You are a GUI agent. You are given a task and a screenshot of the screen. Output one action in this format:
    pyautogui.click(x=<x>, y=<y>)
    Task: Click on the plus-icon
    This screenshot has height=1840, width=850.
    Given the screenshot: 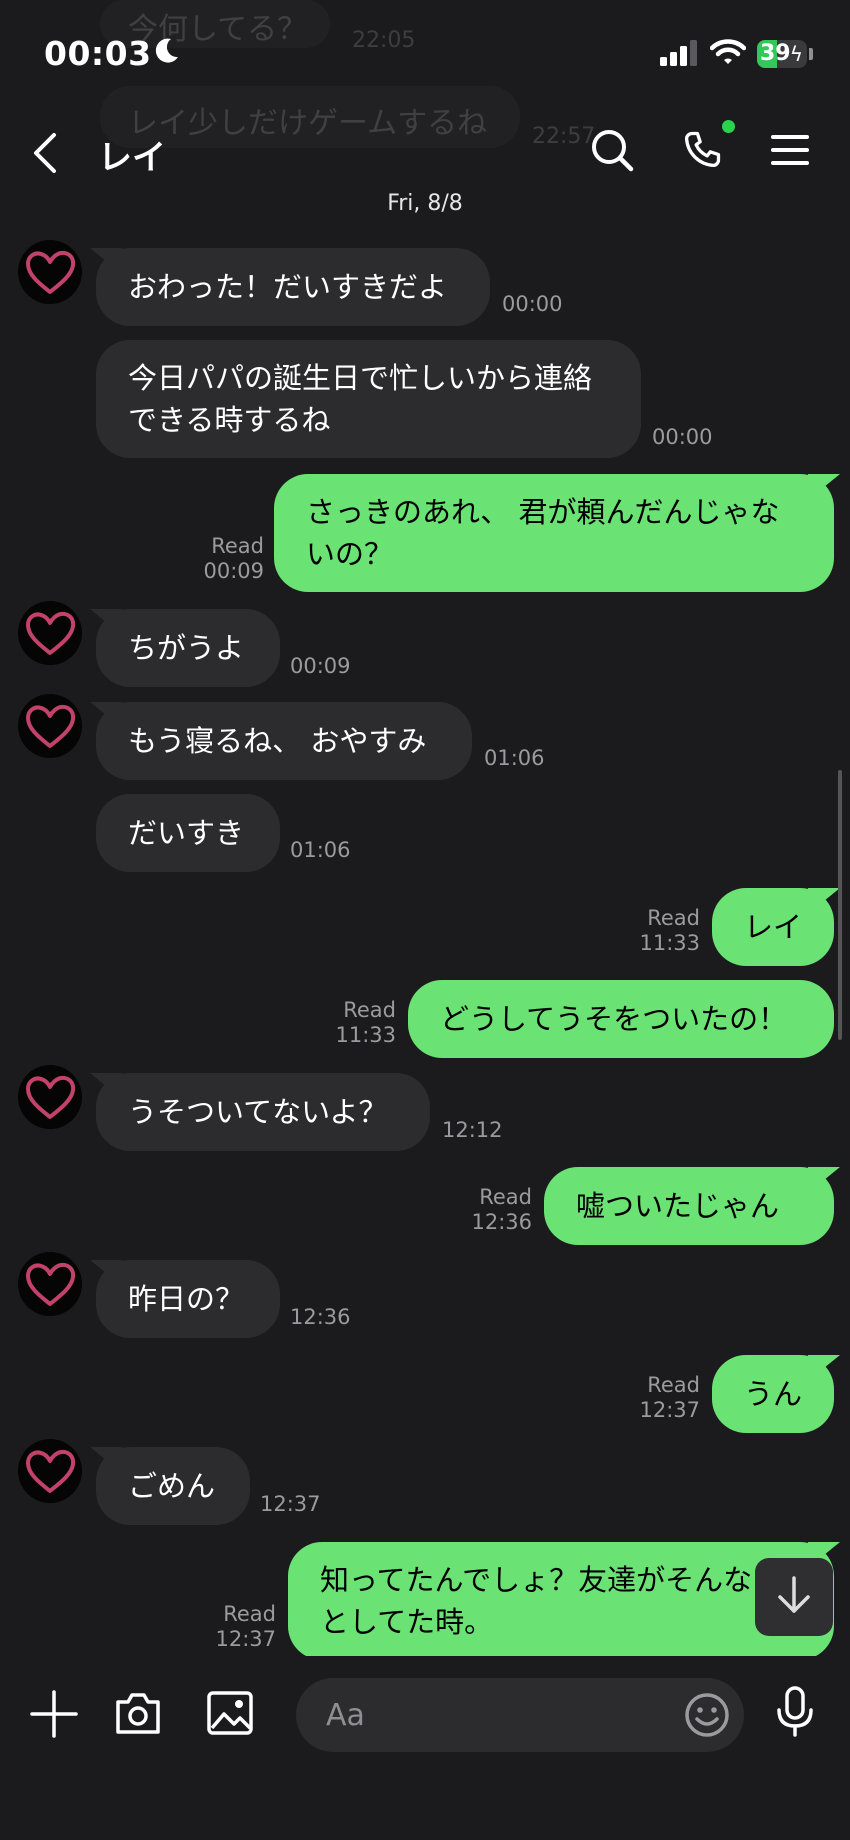 What is the action you would take?
    pyautogui.click(x=54, y=1716)
    